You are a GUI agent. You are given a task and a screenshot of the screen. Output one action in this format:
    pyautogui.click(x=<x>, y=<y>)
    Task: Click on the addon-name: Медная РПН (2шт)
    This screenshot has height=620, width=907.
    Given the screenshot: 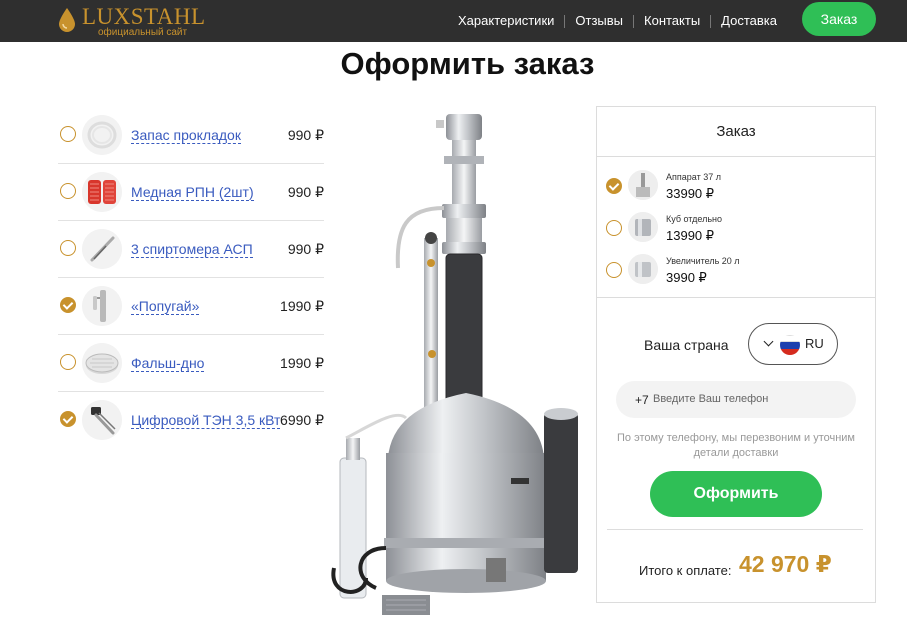 What is the action you would take?
    pyautogui.click(x=192, y=192)
    